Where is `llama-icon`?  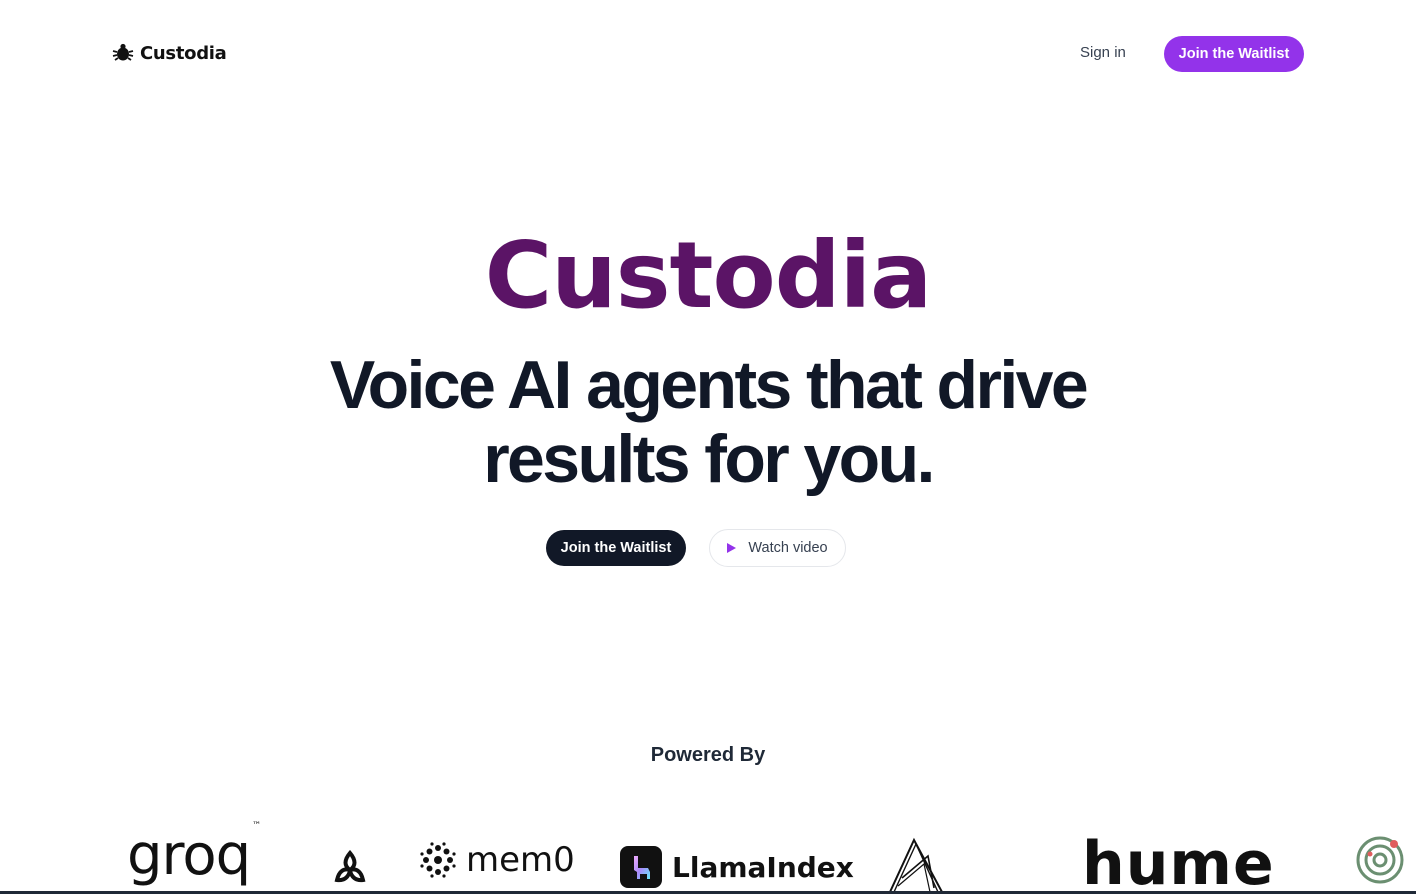
llama-icon is located at coordinates (641, 867).